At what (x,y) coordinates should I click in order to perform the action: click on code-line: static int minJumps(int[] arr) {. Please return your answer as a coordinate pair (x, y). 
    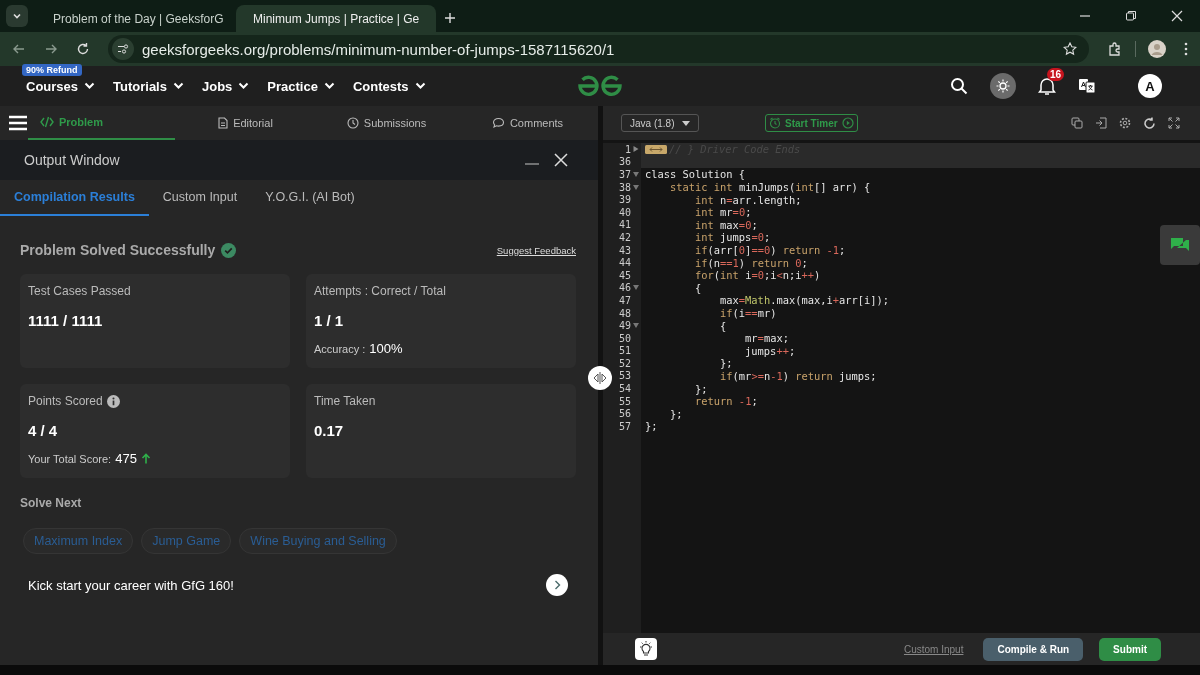
    Looking at the image, I should click on (770, 187).